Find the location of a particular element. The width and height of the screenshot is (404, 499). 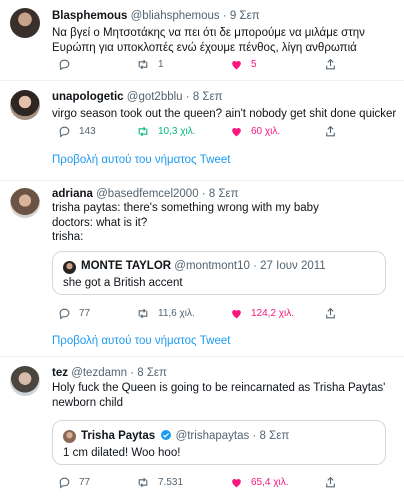

quoted-author-name: MONTE TAYLOR is located at coordinates (126, 266).